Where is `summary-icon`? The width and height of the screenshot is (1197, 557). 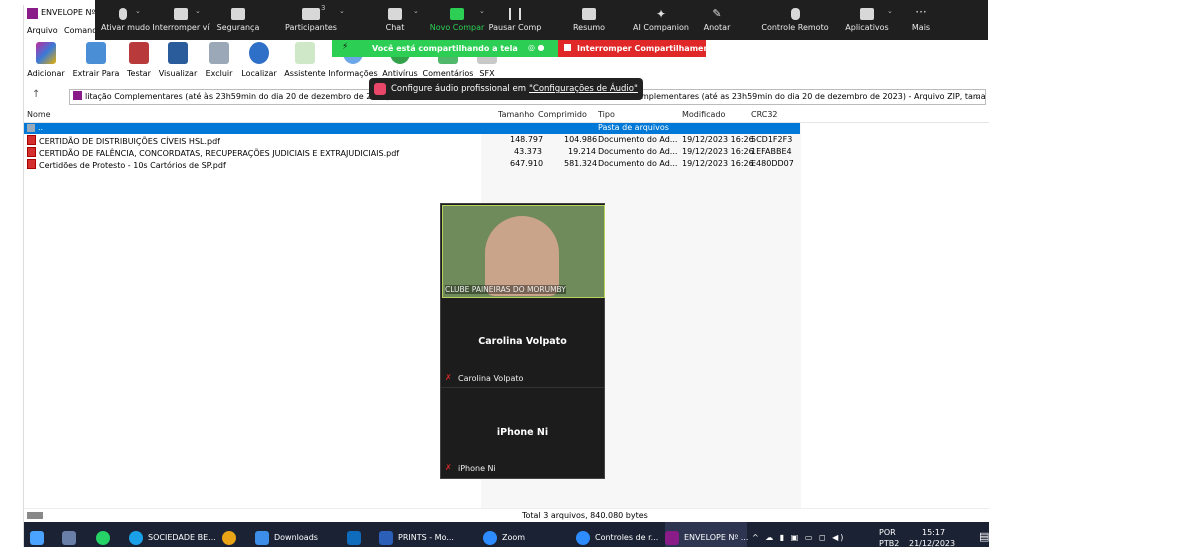
summary-icon is located at coordinates (589, 14).